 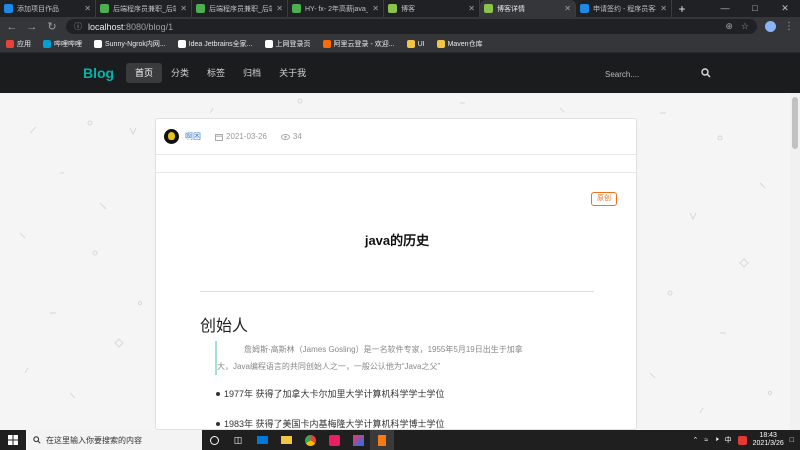 I want to click on clock: 18:43 2021/3/26, so click(x=768, y=440).